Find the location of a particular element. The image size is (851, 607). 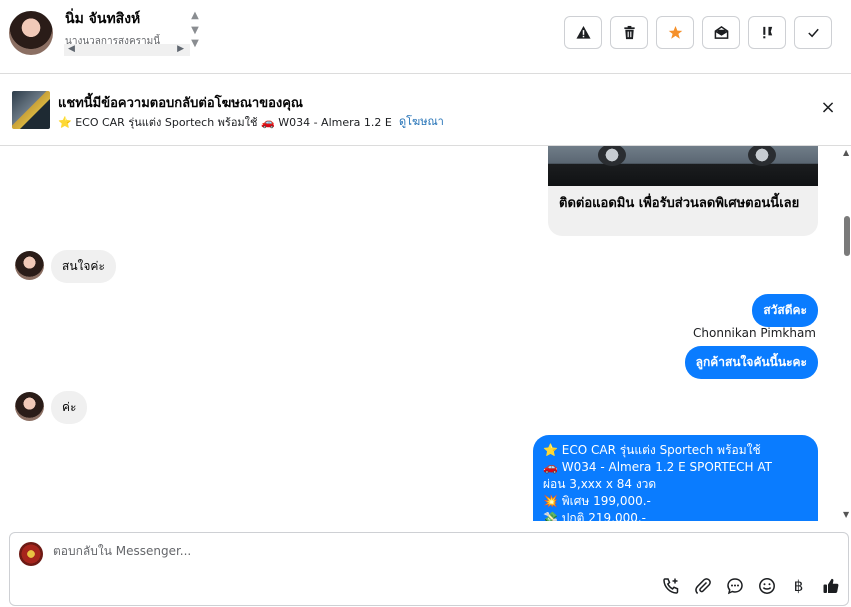

ad-banner-title: แชทนี้มีข้อความตอบกลับต่อโฆษณาของคุณ is located at coordinates (180, 103).